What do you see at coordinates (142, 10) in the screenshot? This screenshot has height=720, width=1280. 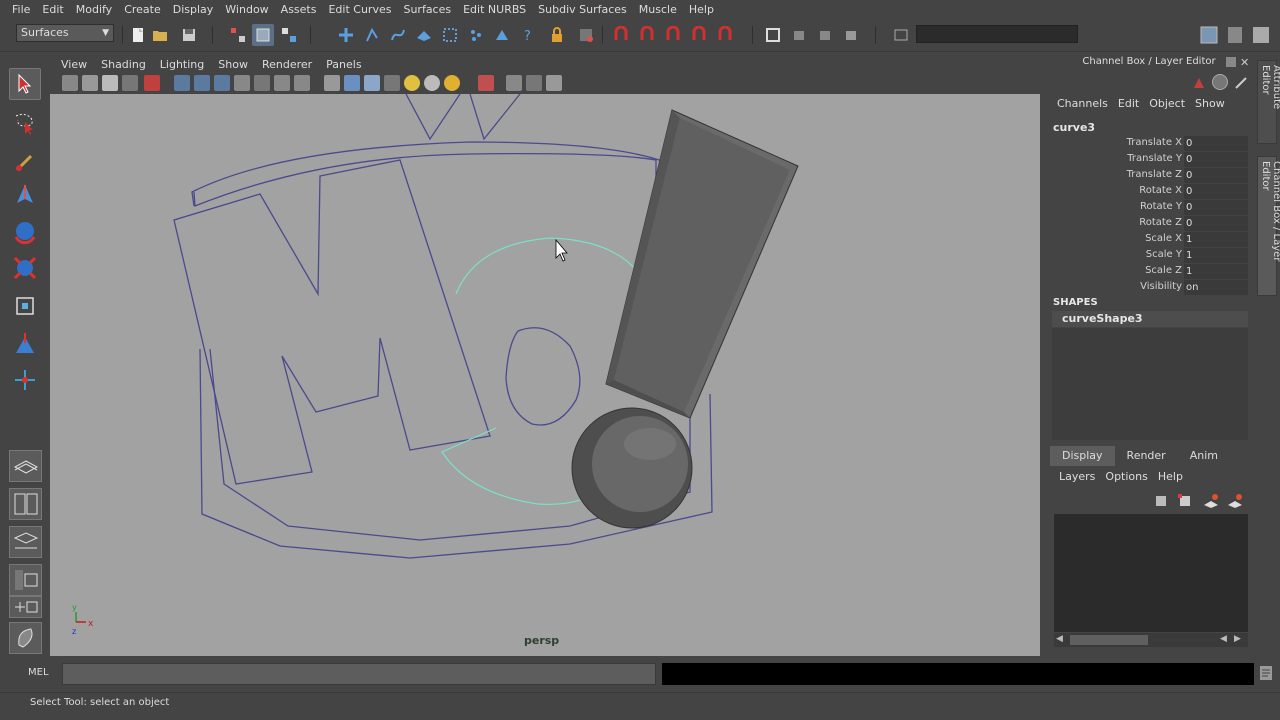 I see `menu-create: Create` at bounding box center [142, 10].